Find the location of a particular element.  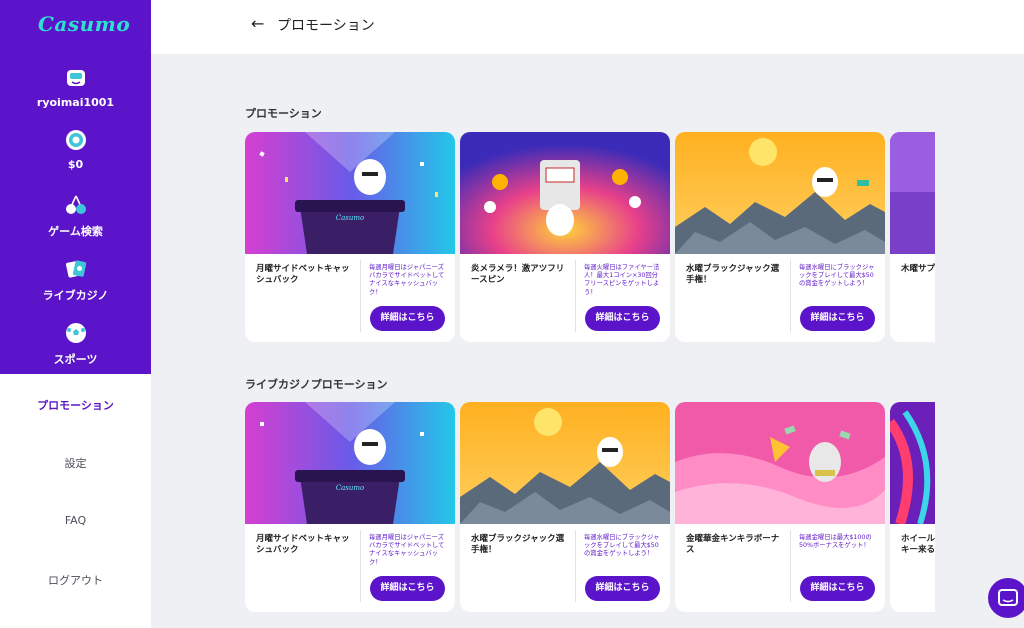

section-title-promotions: プロモーション is located at coordinates (283, 113).